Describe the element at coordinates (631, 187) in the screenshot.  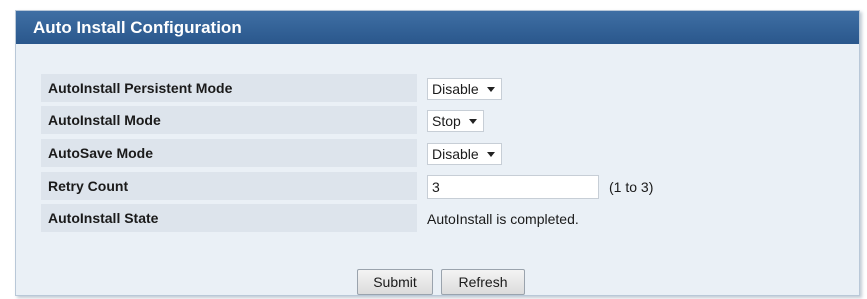
I see `retry-count-range-hint: (1 to 3)` at that location.